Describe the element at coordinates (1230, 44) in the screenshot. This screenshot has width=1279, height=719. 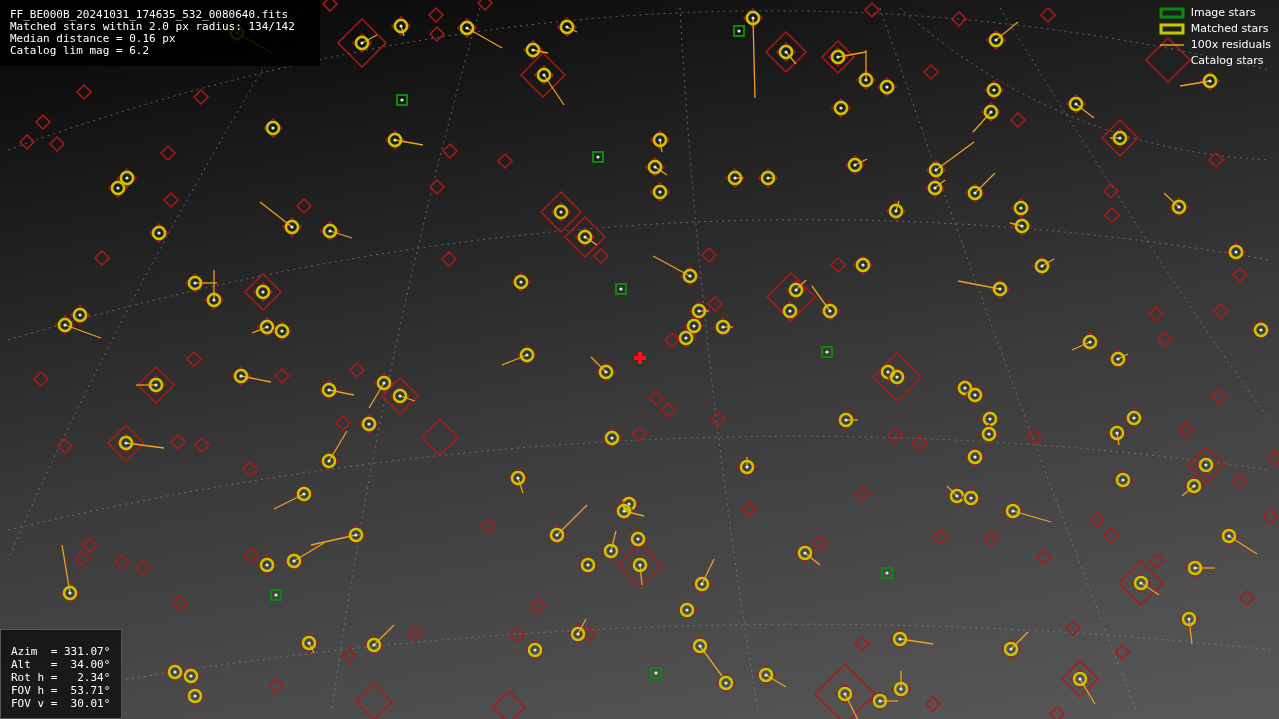
I see `legend-label: 100x residuals` at that location.